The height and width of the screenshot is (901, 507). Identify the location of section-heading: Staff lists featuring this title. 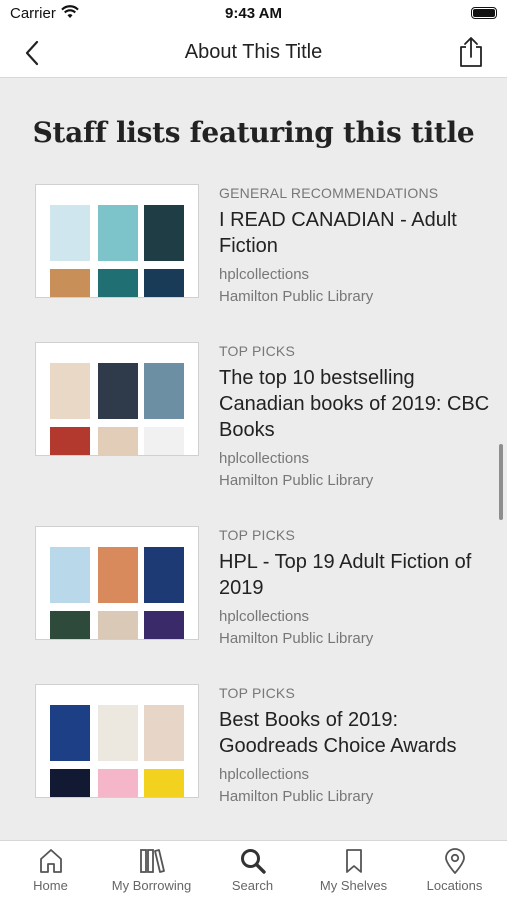
(253, 132).